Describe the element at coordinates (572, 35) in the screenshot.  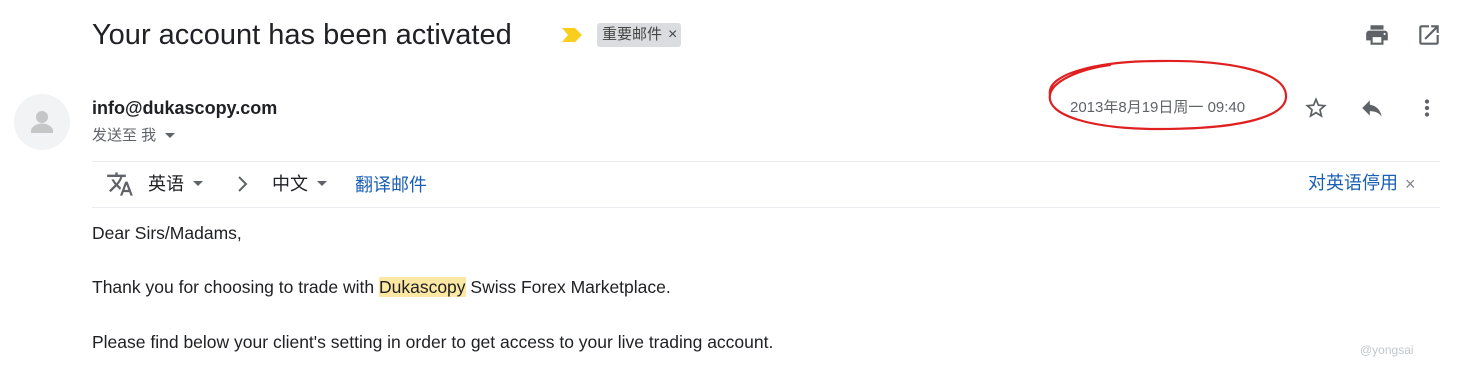
I see `important-marker-icon` at that location.